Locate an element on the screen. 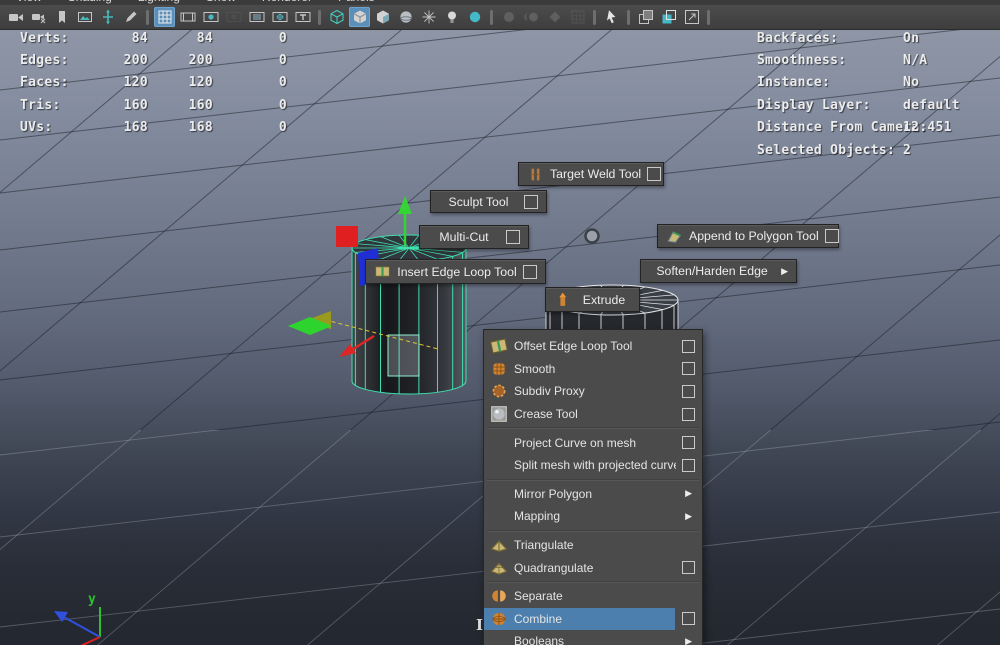 The width and height of the screenshot is (1000, 645). menu-view: View is located at coordinates (29, 2).